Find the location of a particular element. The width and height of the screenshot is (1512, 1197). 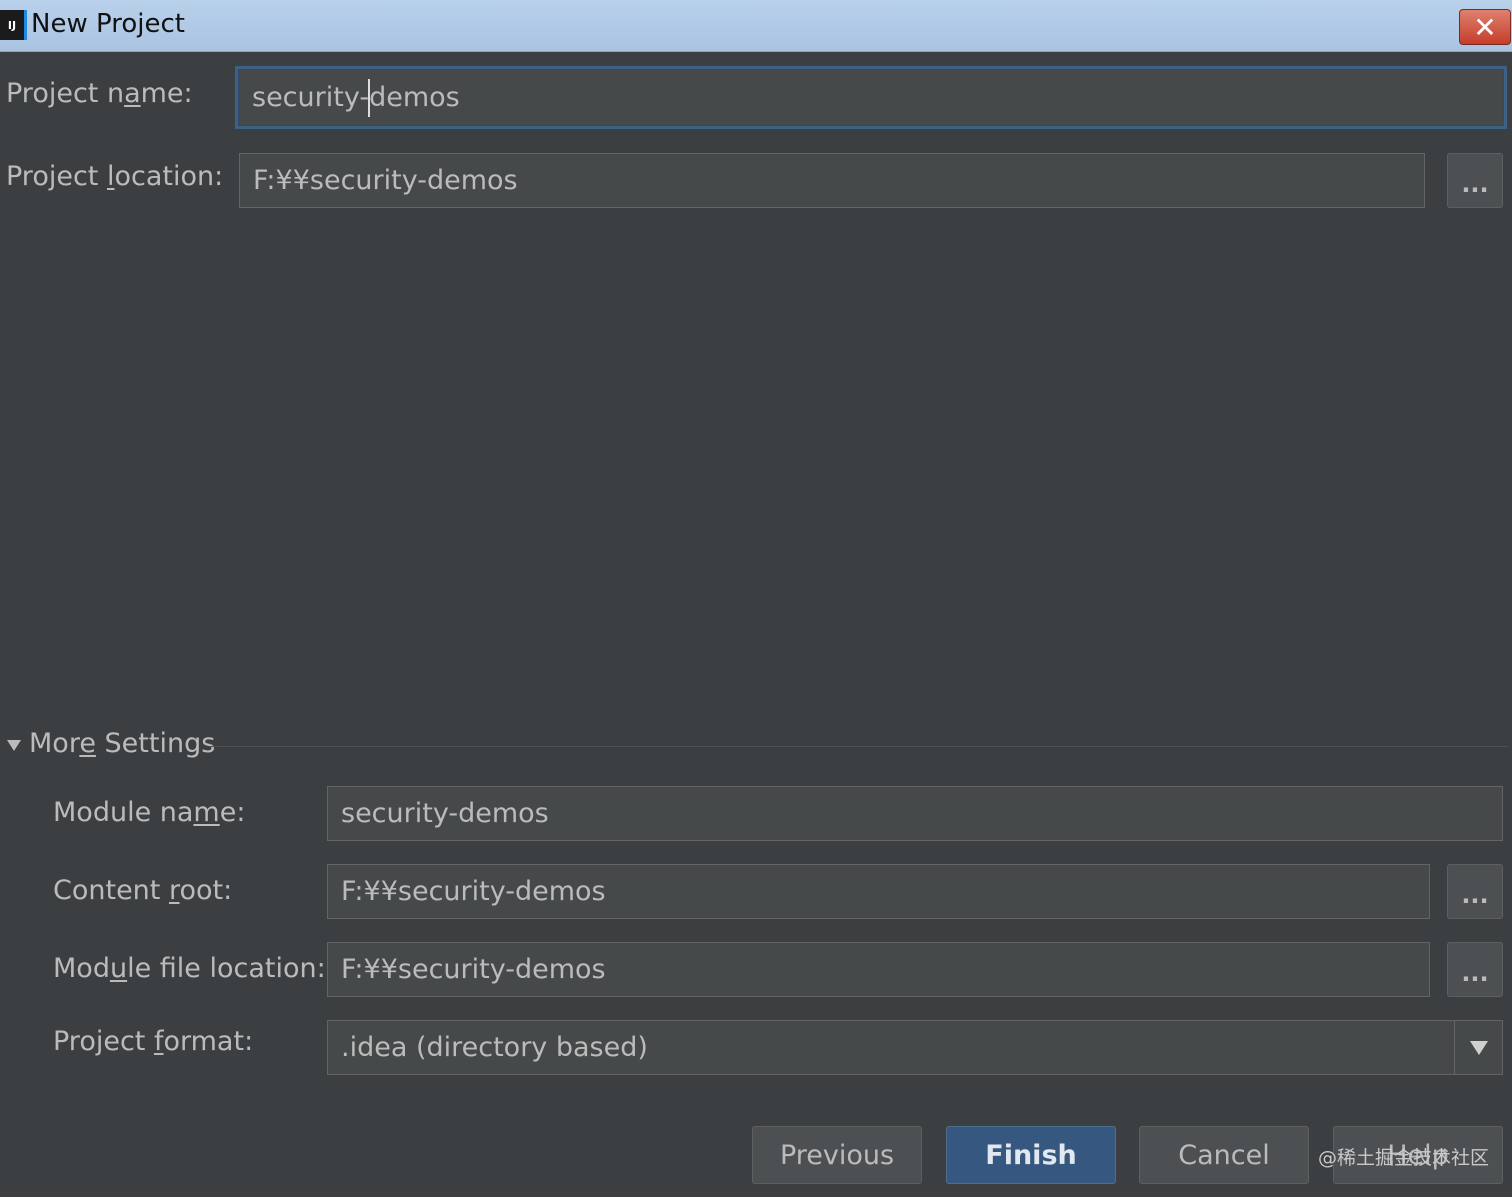

dropdown-arrow is located at coordinates (1478, 1047).